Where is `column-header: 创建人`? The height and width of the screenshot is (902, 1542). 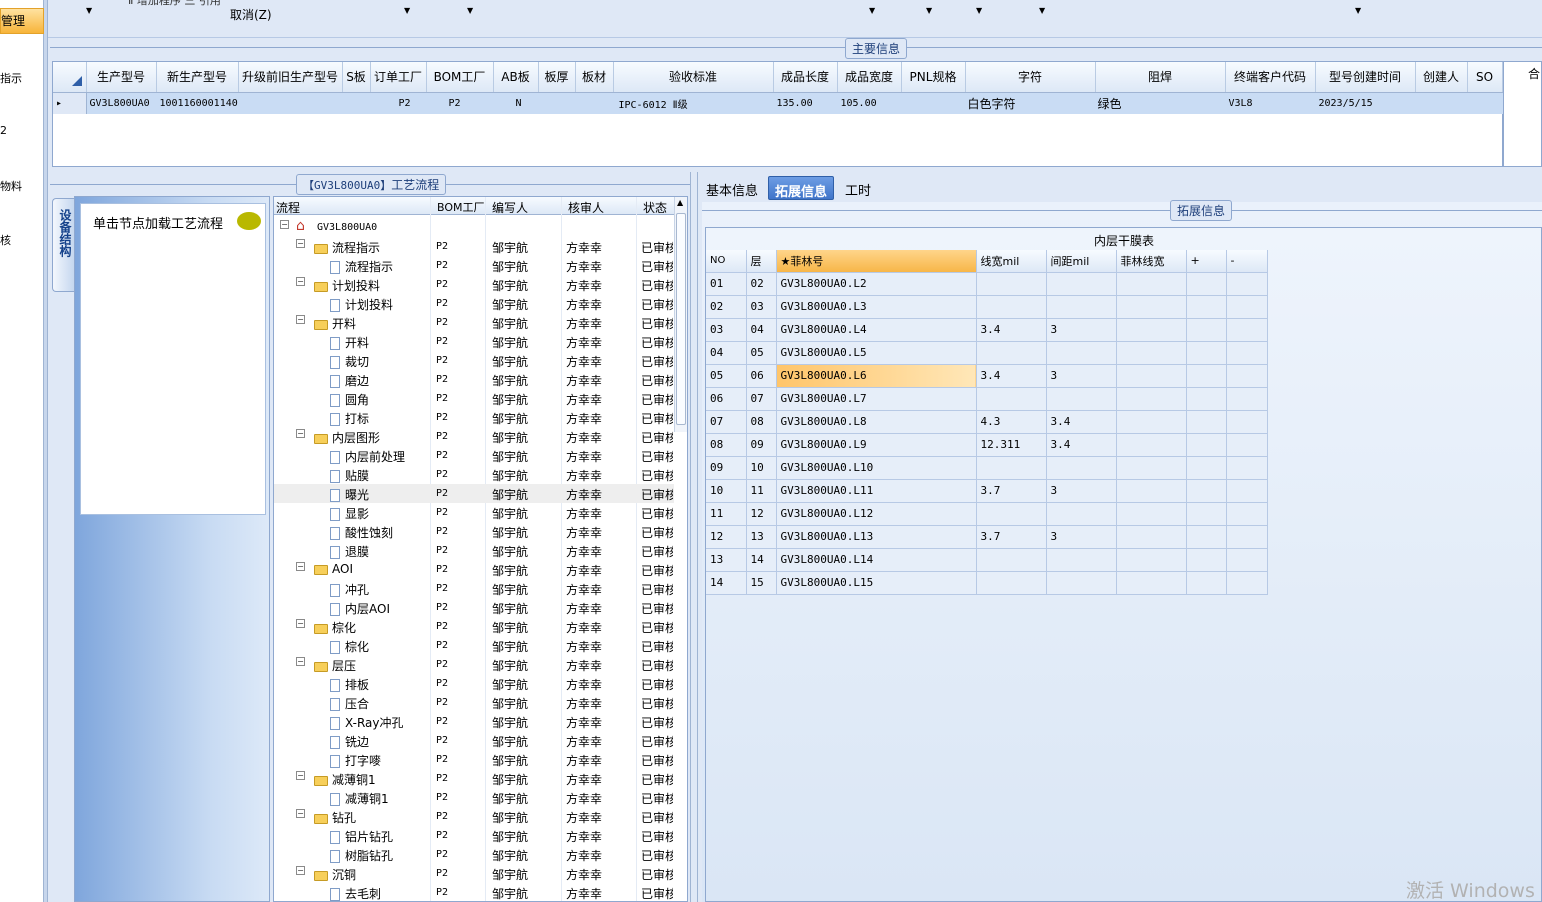
column-header: 创建人 is located at coordinates (1441, 77).